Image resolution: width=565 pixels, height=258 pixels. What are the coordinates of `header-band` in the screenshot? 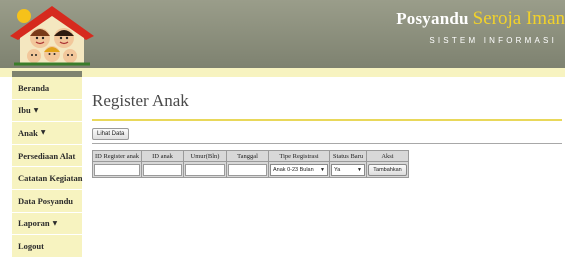 It's located at (282, 72).